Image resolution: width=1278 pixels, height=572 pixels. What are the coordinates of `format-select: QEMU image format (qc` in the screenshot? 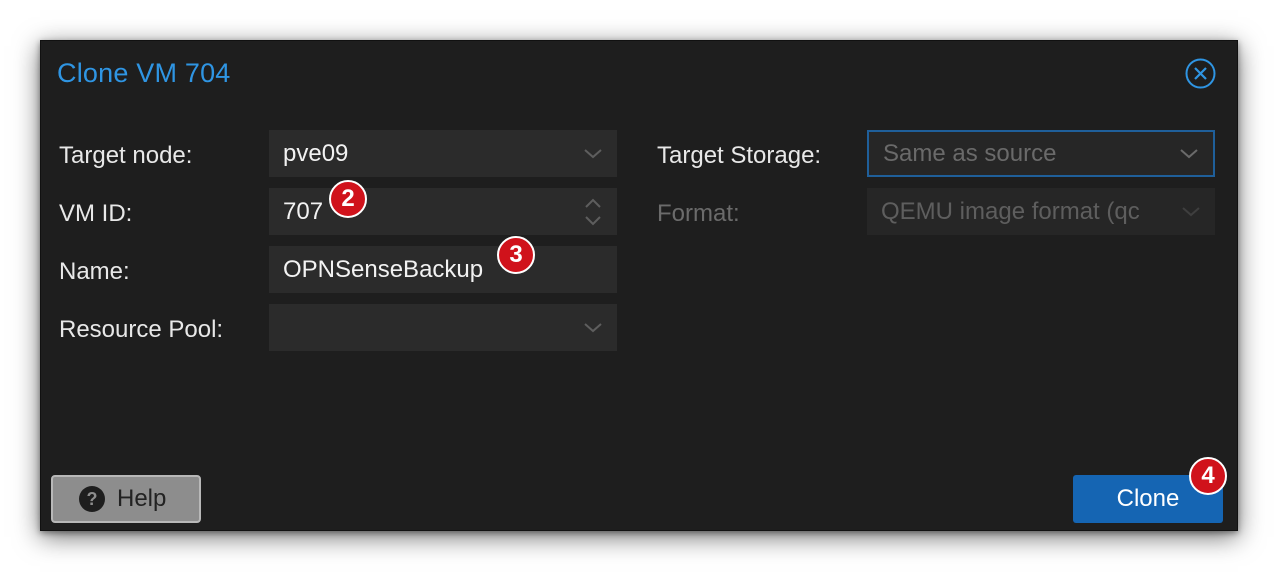 It's located at (1041, 211).